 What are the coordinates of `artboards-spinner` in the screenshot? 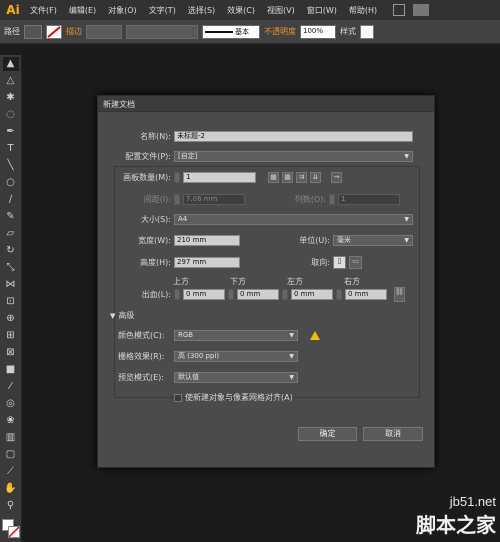 It's located at (177, 177).